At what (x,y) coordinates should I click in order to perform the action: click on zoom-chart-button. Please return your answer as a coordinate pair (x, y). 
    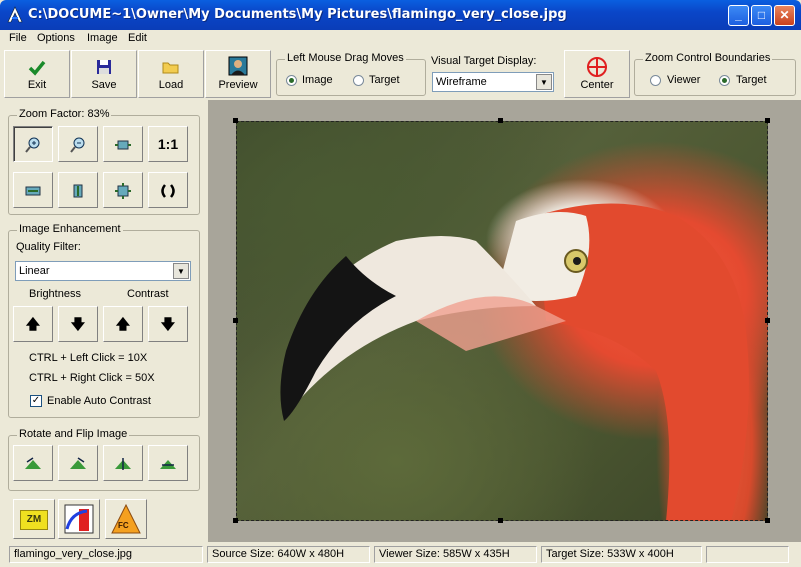
    Looking at the image, I should click on (79, 519).